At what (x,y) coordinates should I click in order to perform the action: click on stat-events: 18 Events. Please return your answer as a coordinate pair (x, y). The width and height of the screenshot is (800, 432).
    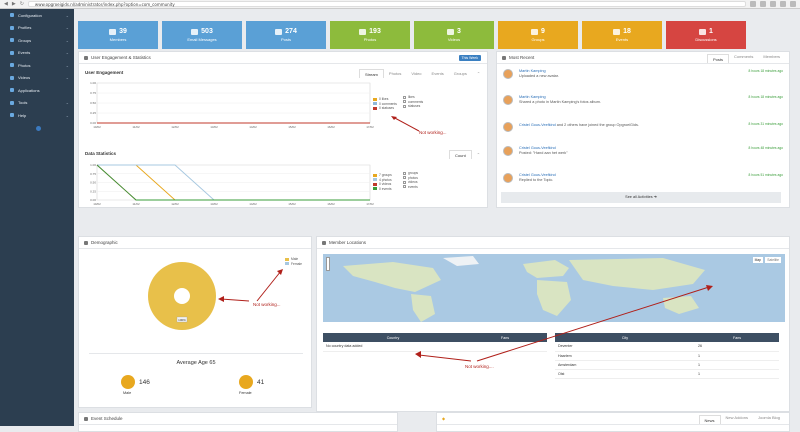
    Looking at the image, I should click on (622, 35).